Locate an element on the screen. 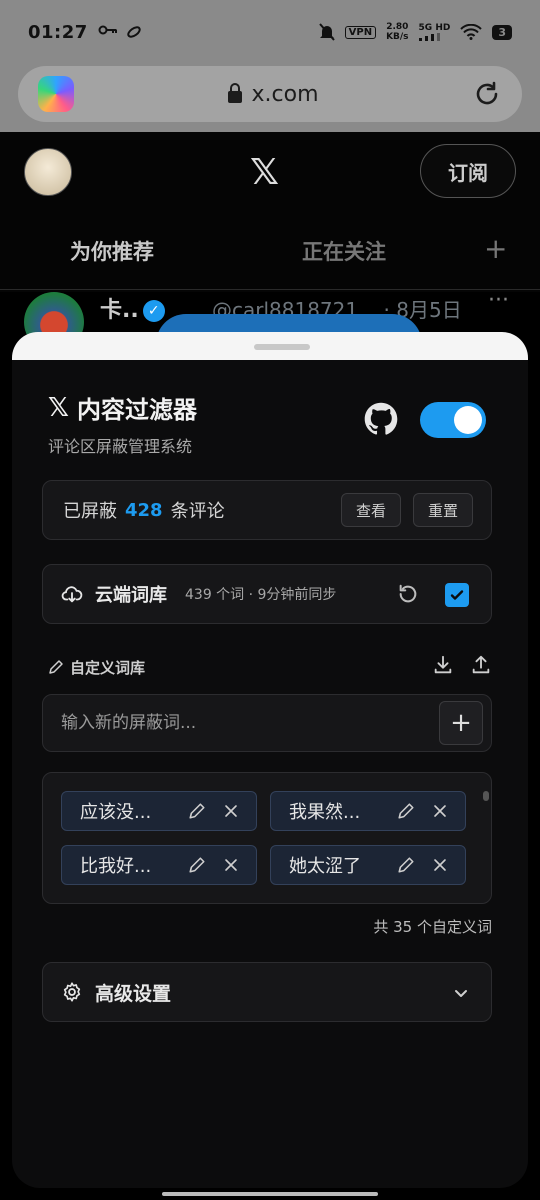 This screenshot has width=540, height=1200. cloud-library-meta: 439 个词 · 9分钟前同步 is located at coordinates (261, 595).